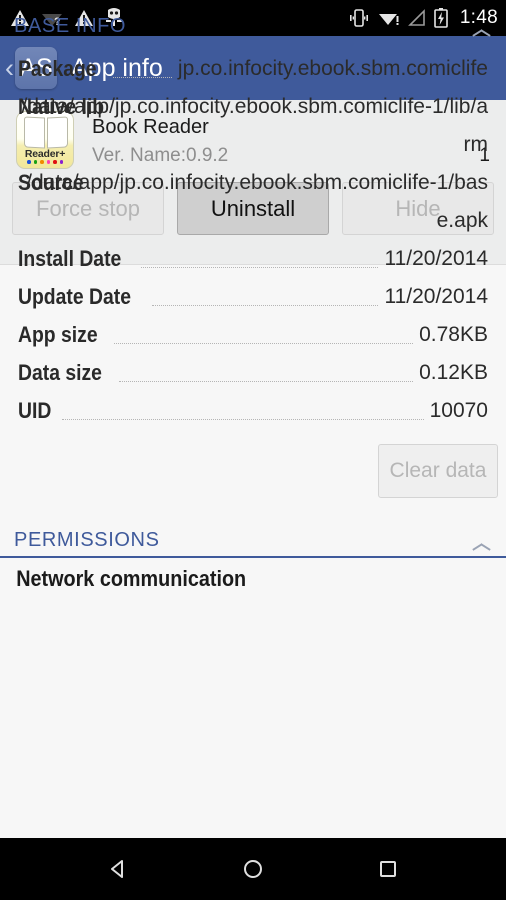  Describe the element at coordinates (253, 259) in the screenshot. I see `info-row: Install Date 11/20/2014` at that location.